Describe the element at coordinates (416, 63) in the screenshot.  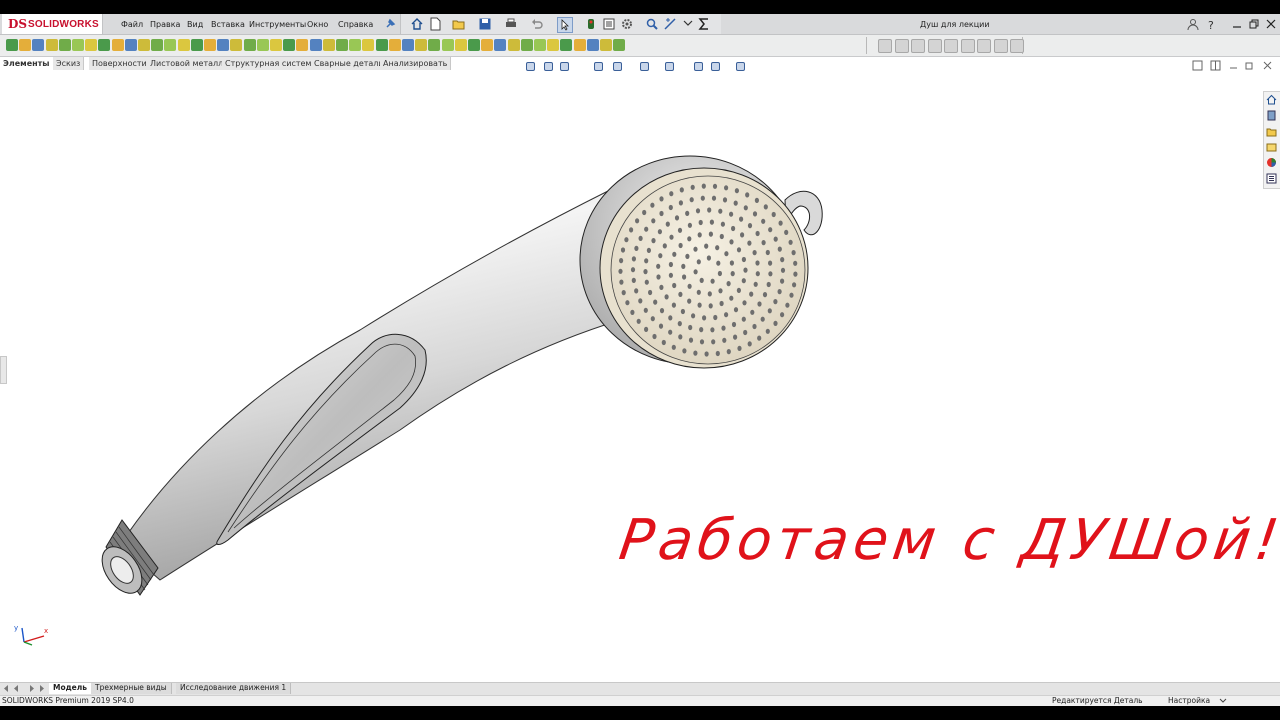
I see `tab-evaluate: Анализировать` at that location.